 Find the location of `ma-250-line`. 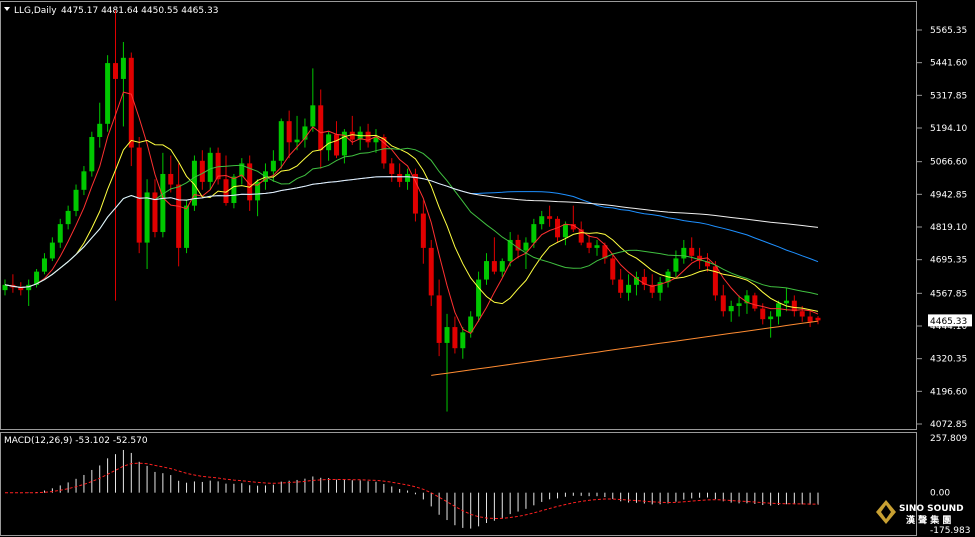

ma-250-line is located at coordinates (625, 348).